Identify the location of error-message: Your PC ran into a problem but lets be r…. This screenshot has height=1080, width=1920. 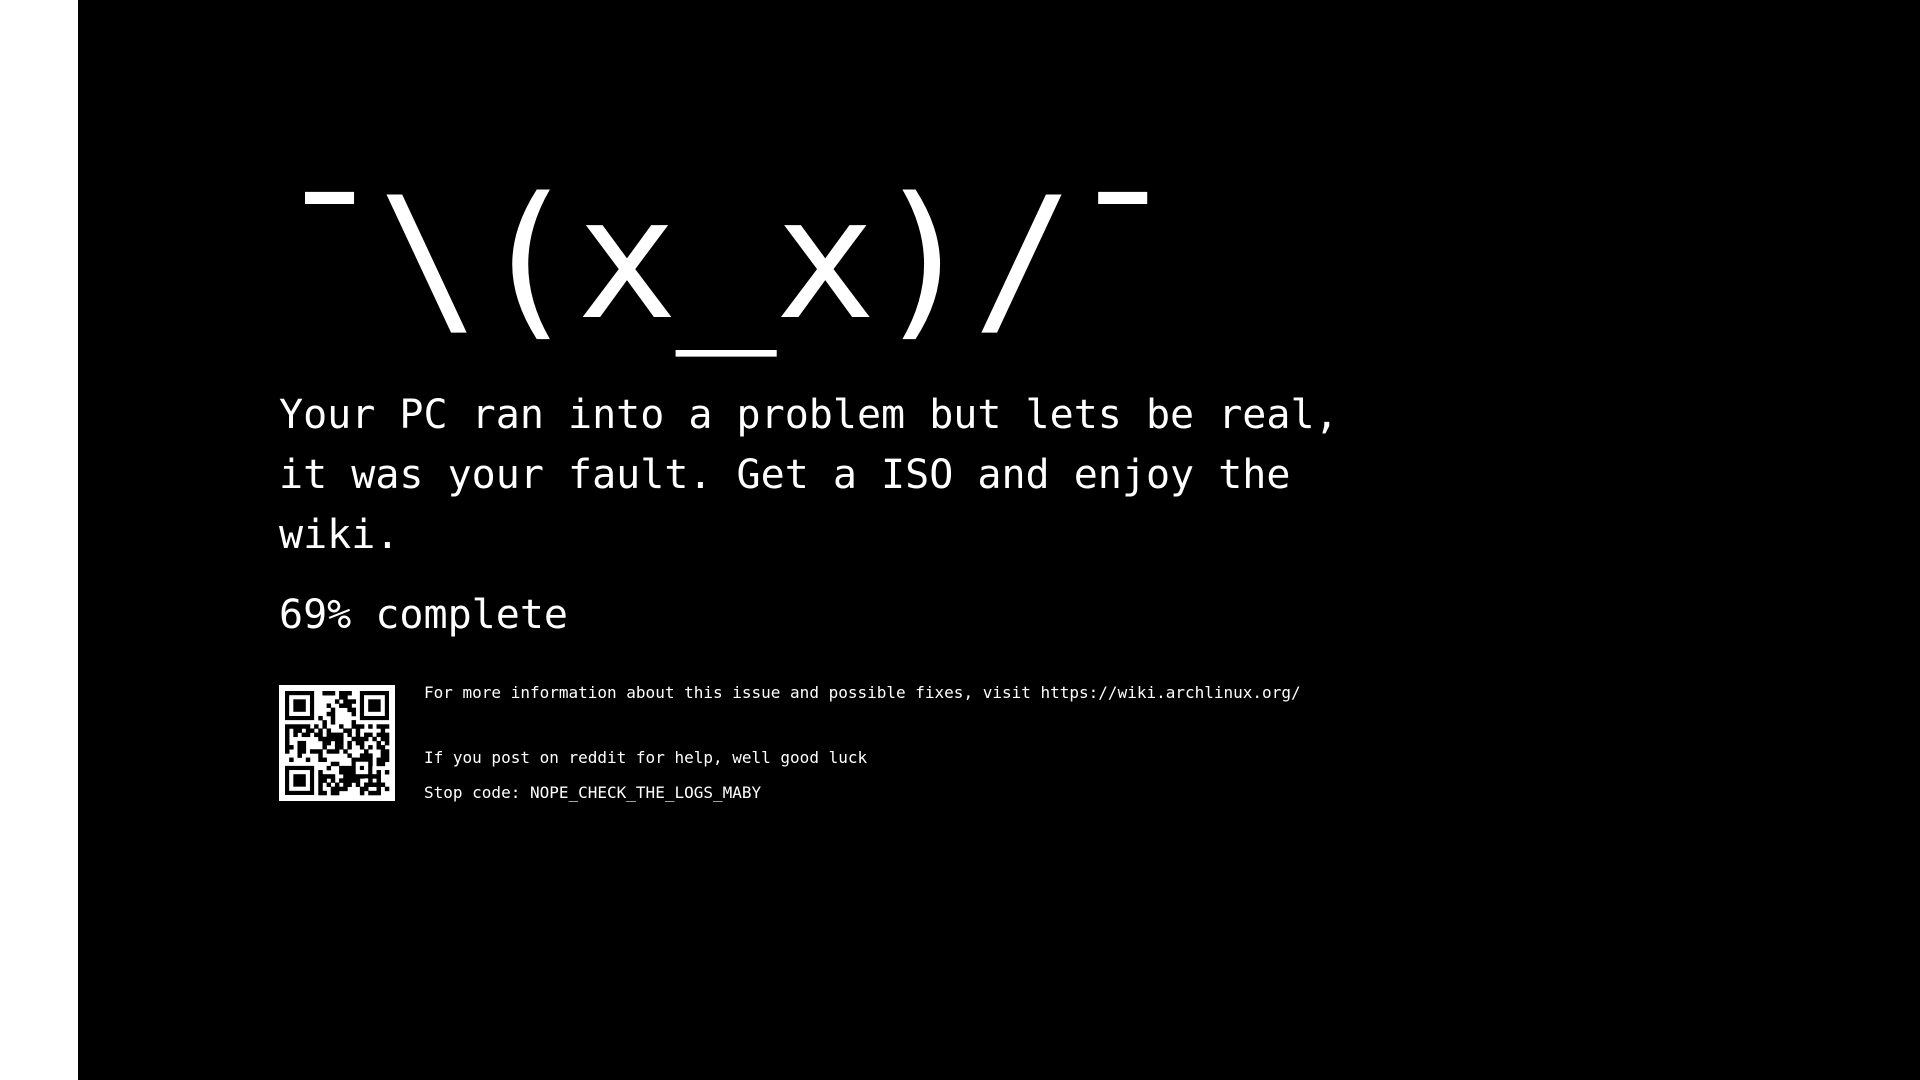
(809, 475).